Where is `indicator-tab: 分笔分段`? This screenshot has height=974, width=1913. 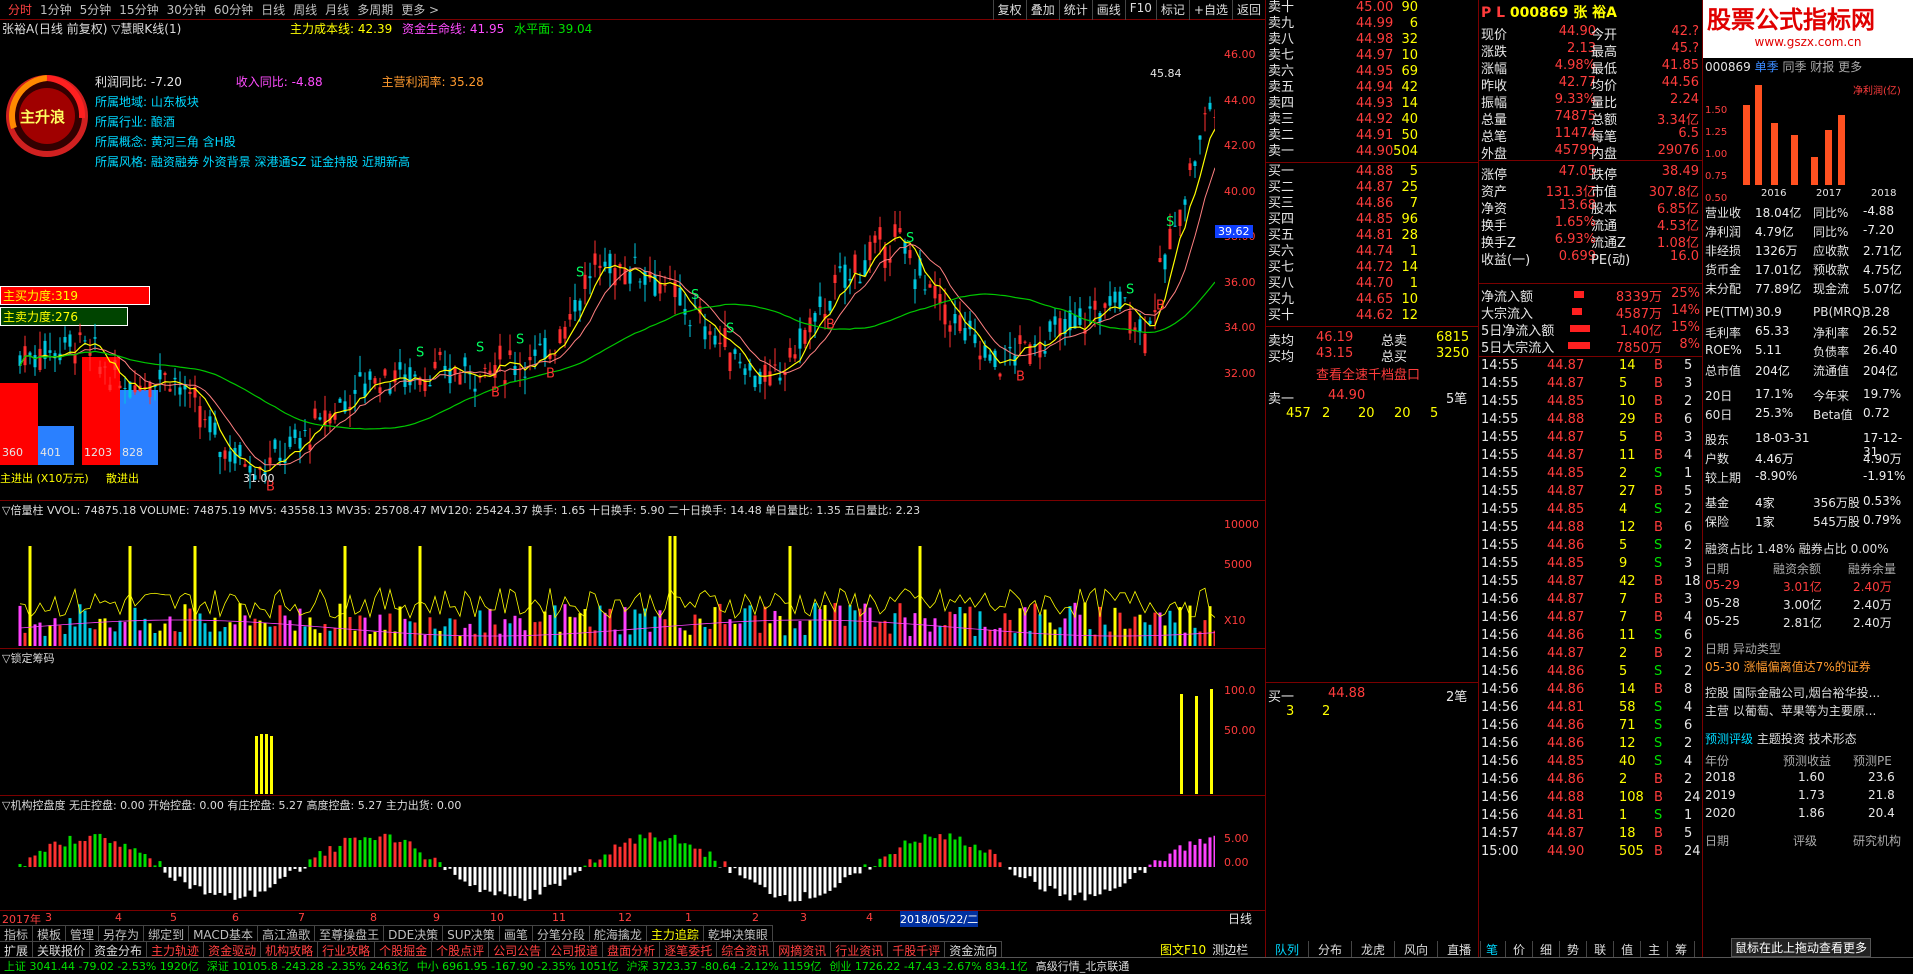
indicator-tab: 分笔分段 is located at coordinates (561, 933).